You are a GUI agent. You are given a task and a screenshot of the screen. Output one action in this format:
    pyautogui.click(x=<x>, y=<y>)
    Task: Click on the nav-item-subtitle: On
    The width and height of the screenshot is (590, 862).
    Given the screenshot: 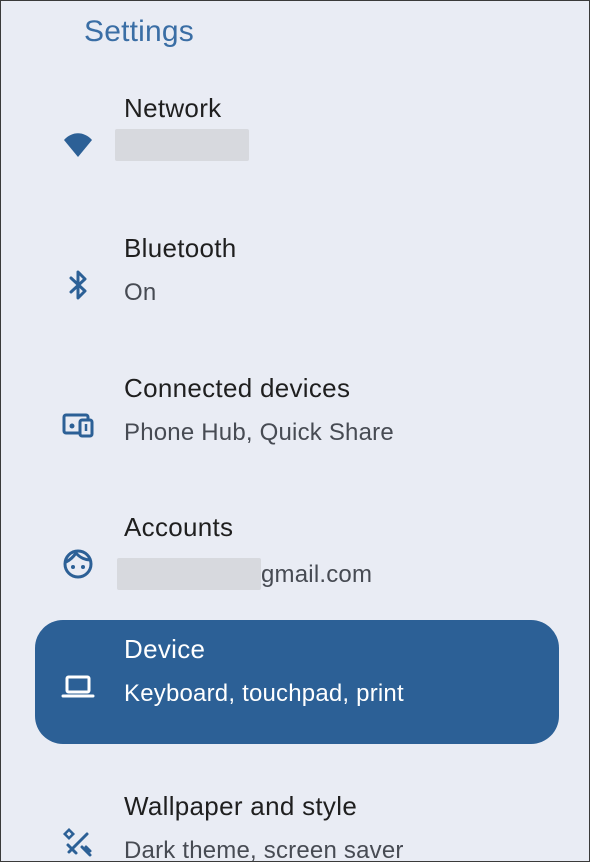 What is the action you would take?
    pyautogui.click(x=140, y=292)
    